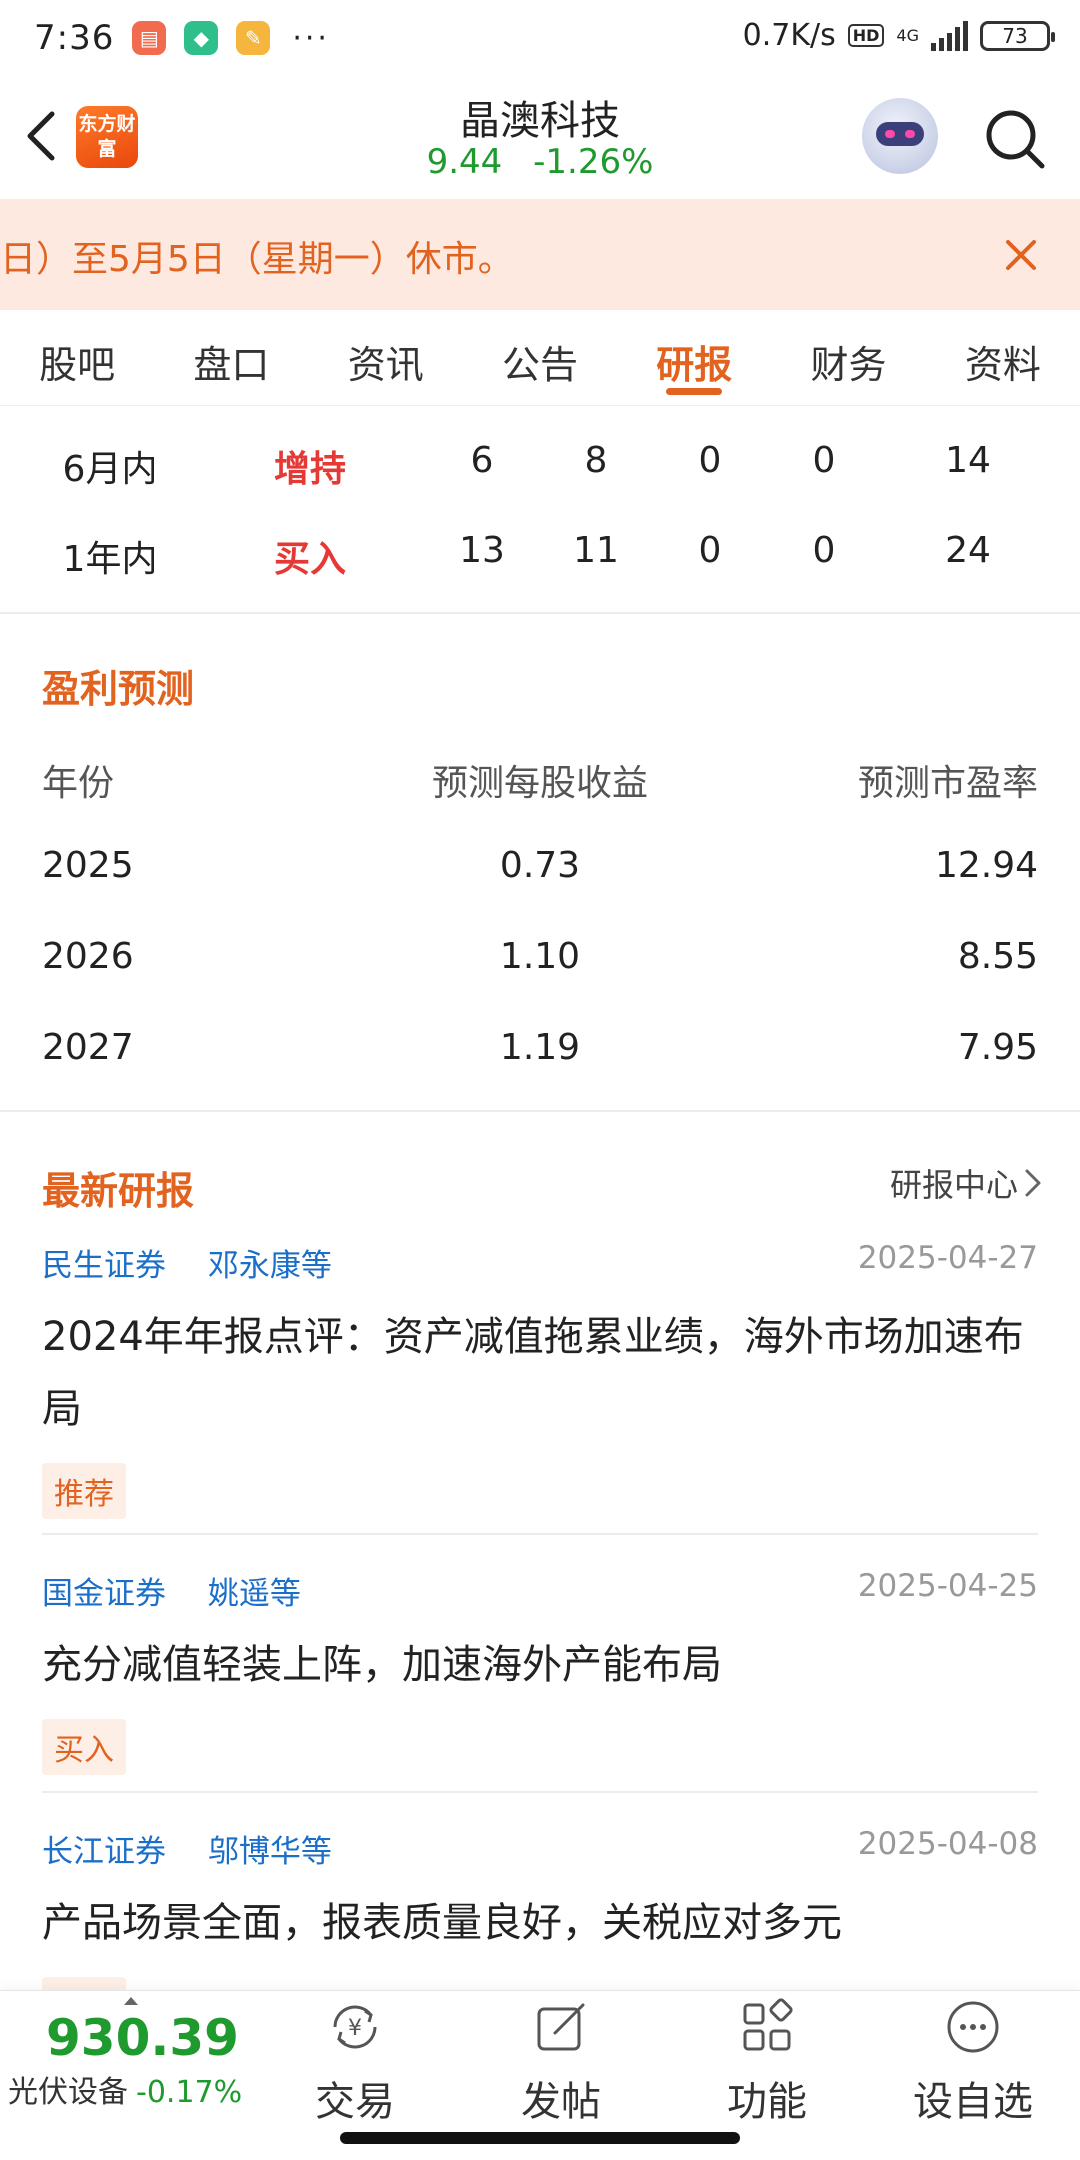 The width and height of the screenshot is (1080, 2160). What do you see at coordinates (104, 1594) in the screenshot?
I see `report-broker: 国金证券` at bounding box center [104, 1594].